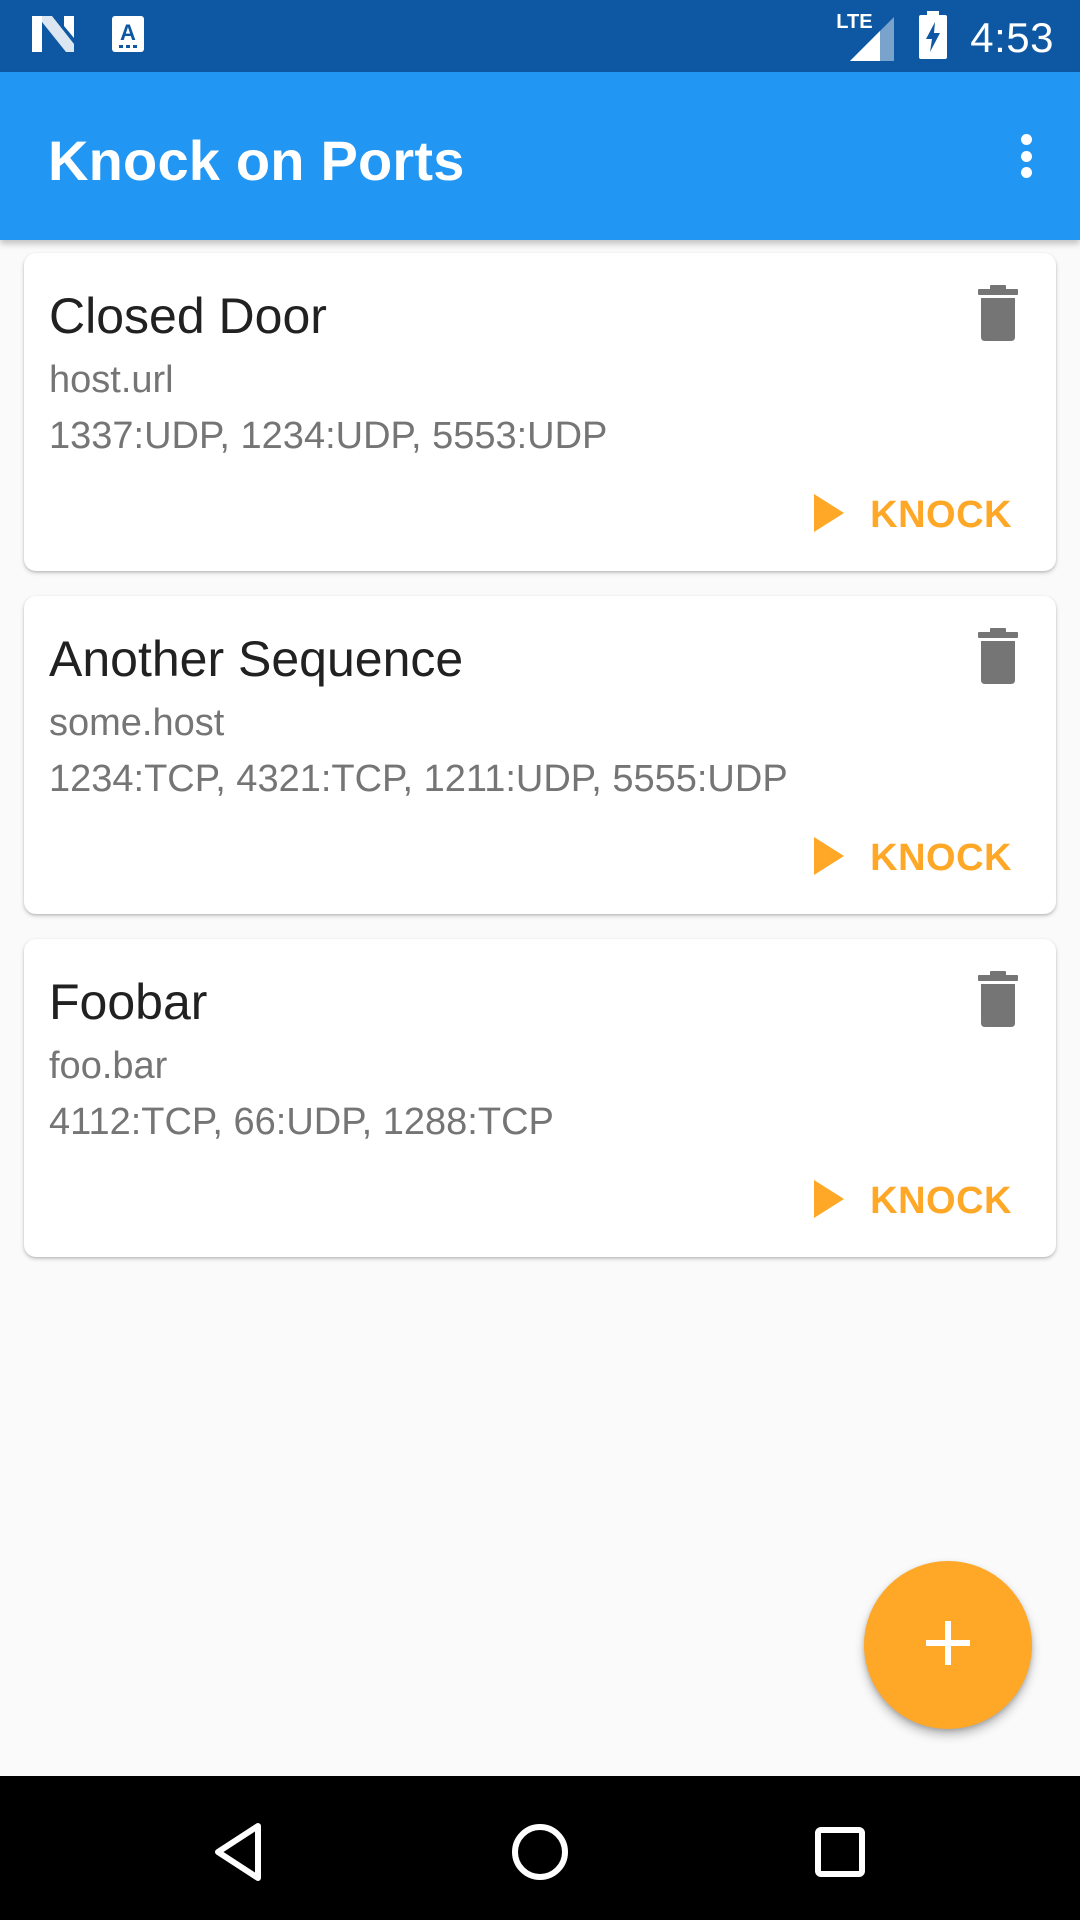  I want to click on sequence-host: host.url, so click(111, 380).